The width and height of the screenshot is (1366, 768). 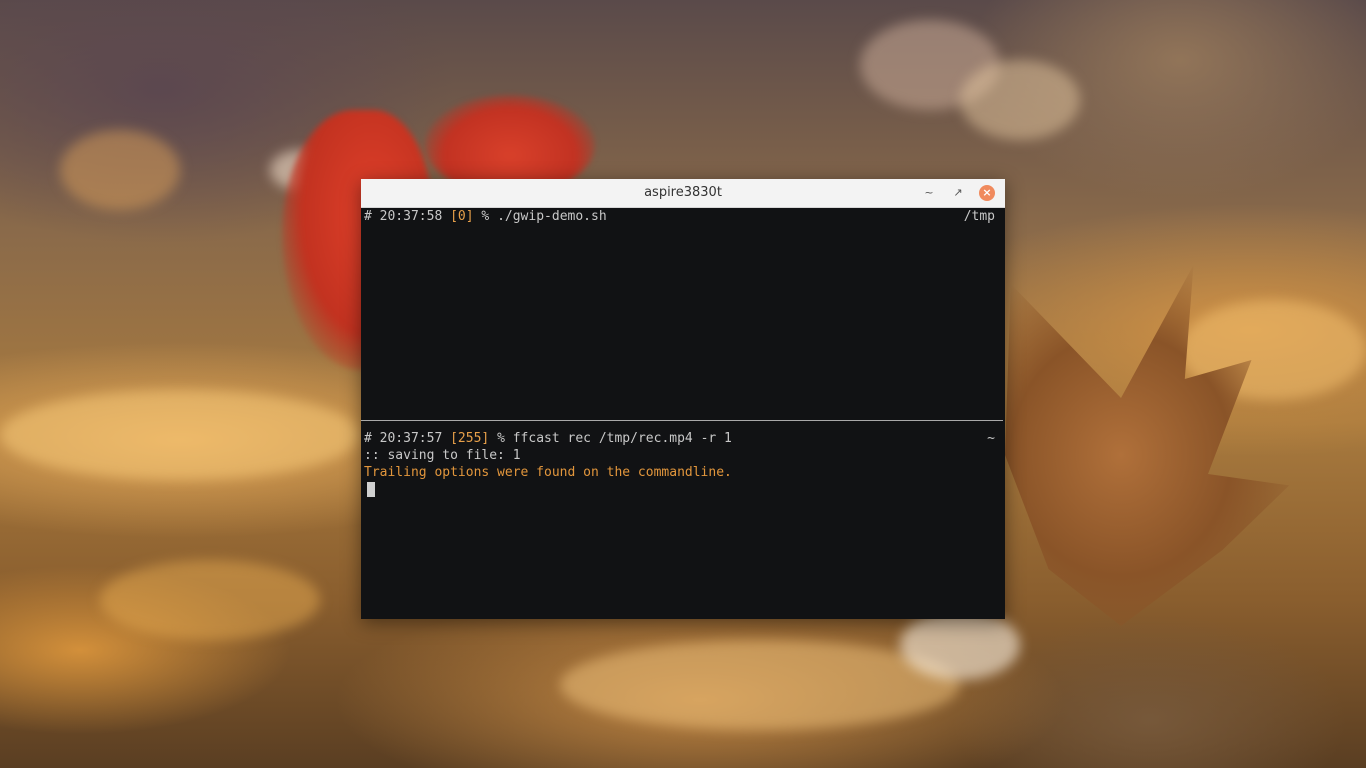 What do you see at coordinates (683, 489) in the screenshot?
I see `input-line` at bounding box center [683, 489].